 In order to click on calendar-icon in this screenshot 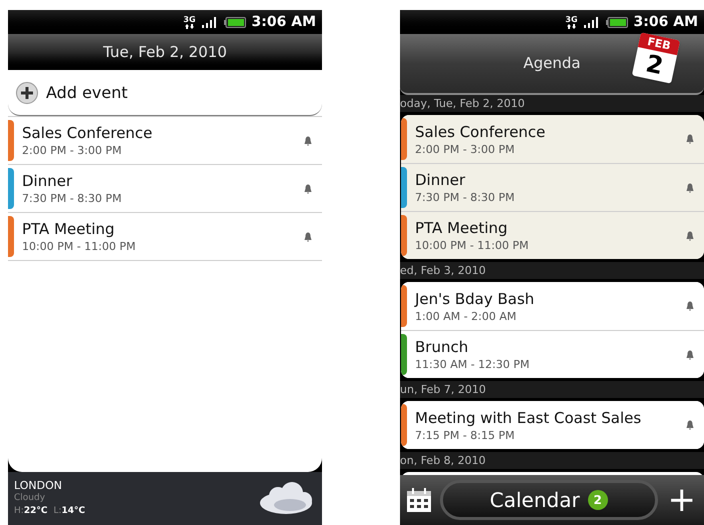, I will do `click(419, 500)`.